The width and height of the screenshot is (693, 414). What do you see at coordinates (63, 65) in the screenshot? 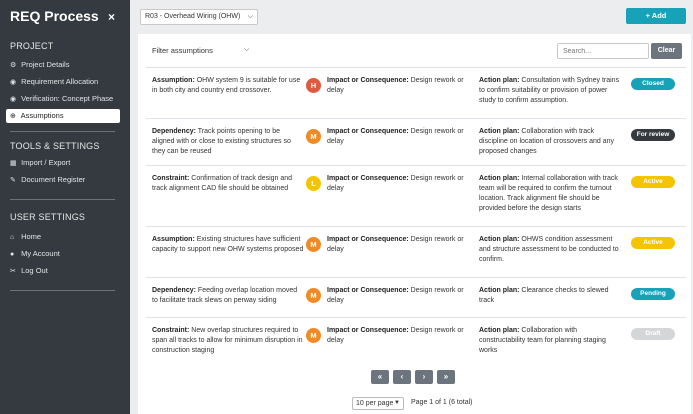
I see `sidebar-item-project-details: ⚙ Project Details` at bounding box center [63, 65].